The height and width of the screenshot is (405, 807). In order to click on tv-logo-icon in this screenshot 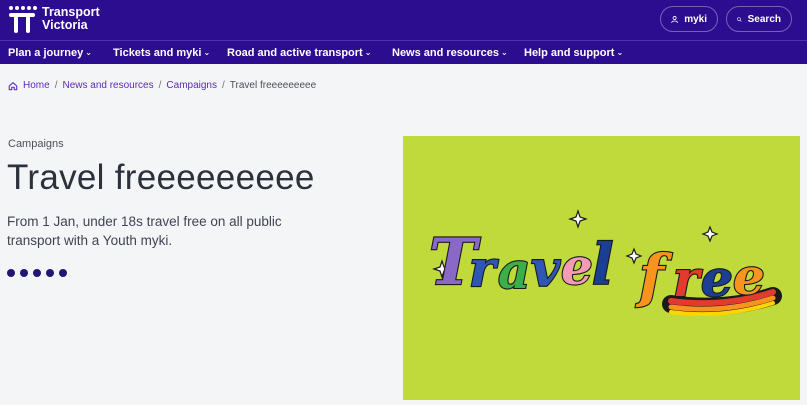, I will do `click(23, 19)`.